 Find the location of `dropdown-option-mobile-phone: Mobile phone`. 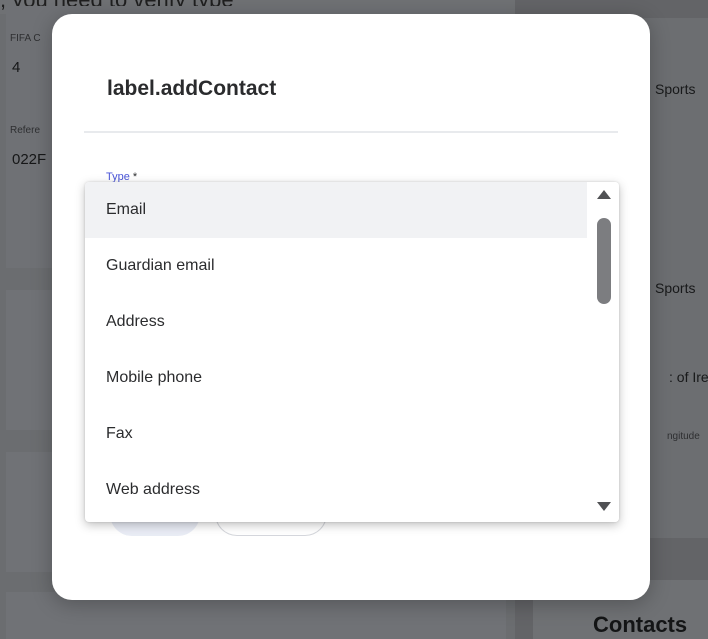

dropdown-option-mobile-phone: Mobile phone is located at coordinates (336, 378).